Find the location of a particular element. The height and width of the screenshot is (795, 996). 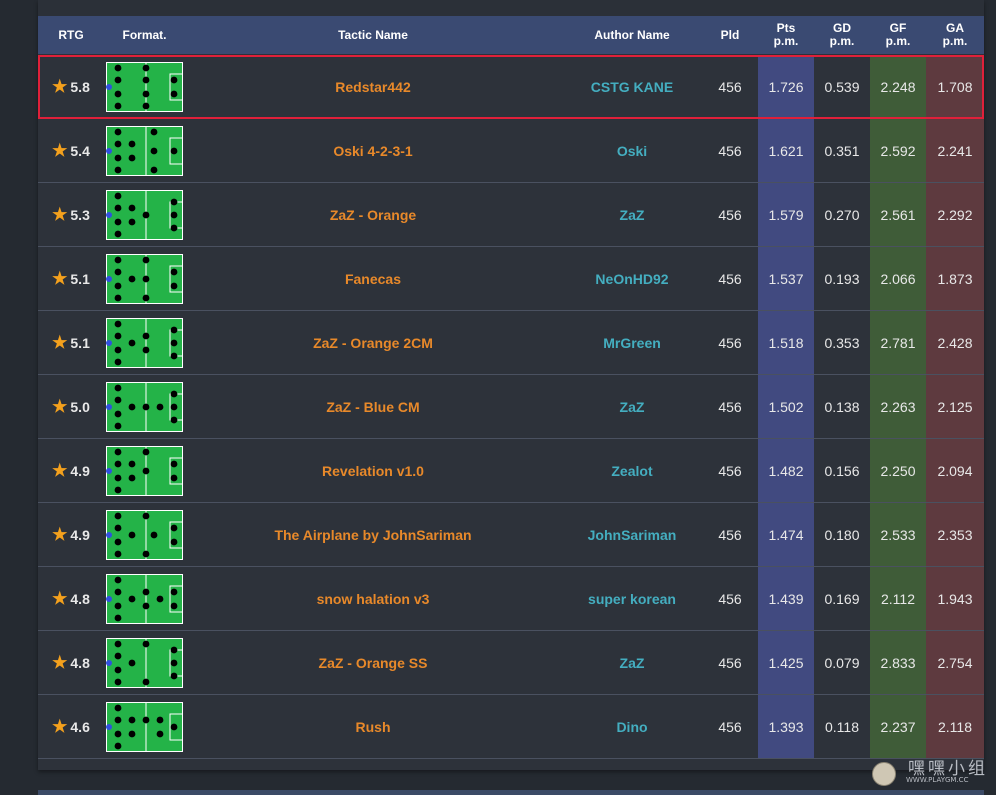

rating-value: 5.4 is located at coordinates (80, 150).